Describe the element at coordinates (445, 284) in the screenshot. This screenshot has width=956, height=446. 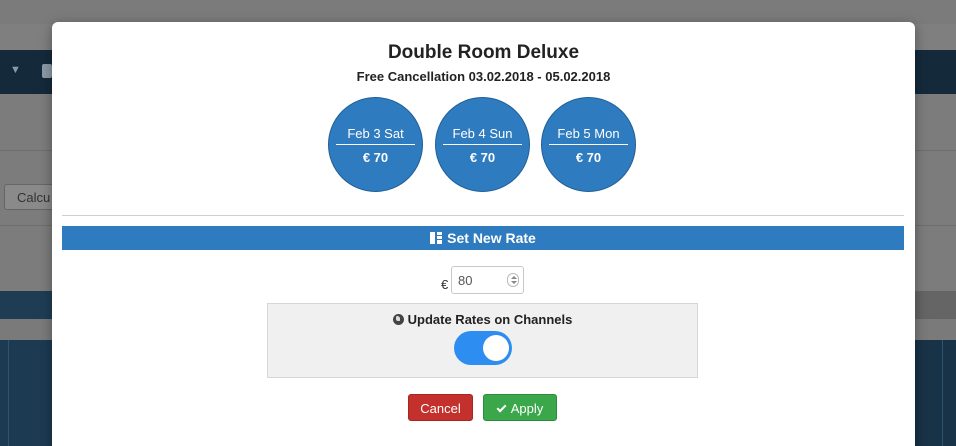
I see `currency-symbol: €` at that location.